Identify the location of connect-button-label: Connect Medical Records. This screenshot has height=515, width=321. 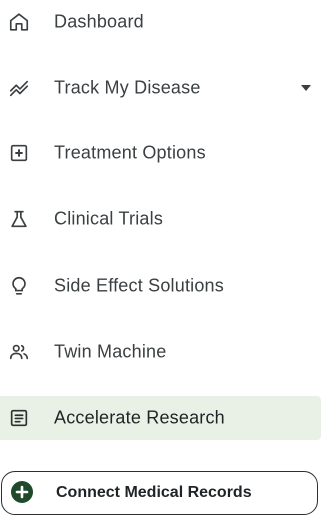
(154, 492).